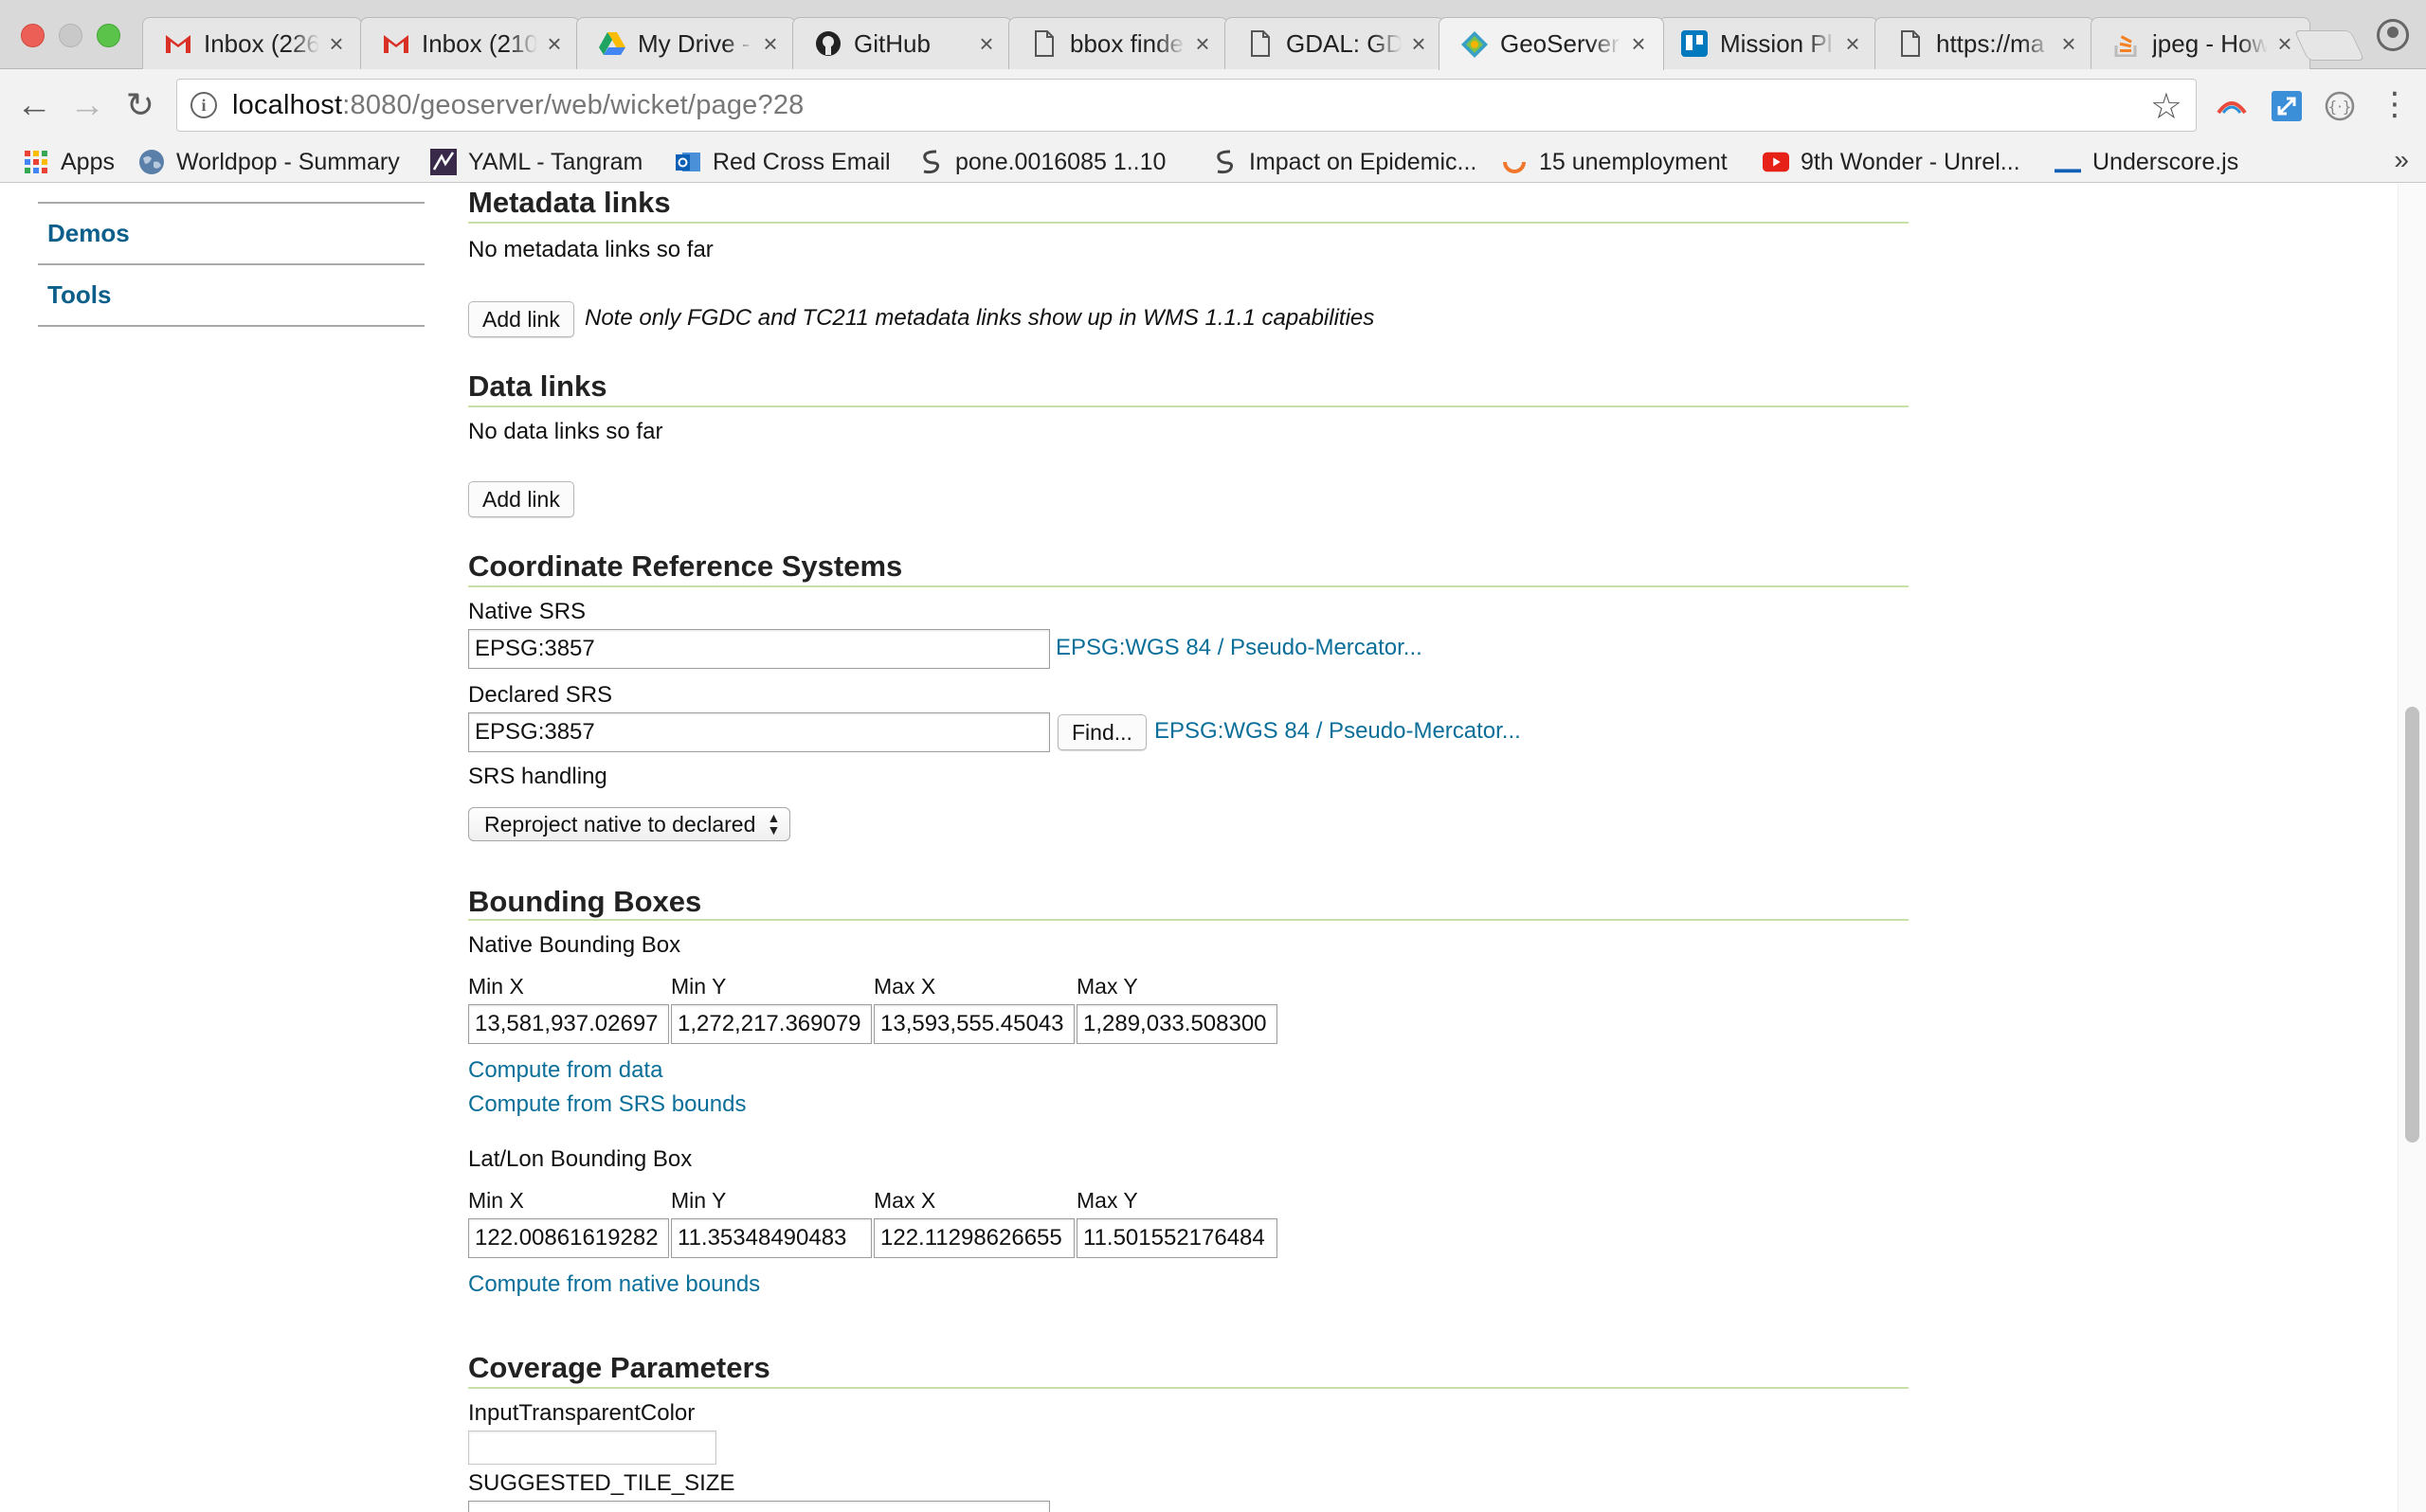 The width and height of the screenshot is (2426, 1512). What do you see at coordinates (565, 1070) in the screenshot?
I see `compute-from-data-link: Compute from data` at bounding box center [565, 1070].